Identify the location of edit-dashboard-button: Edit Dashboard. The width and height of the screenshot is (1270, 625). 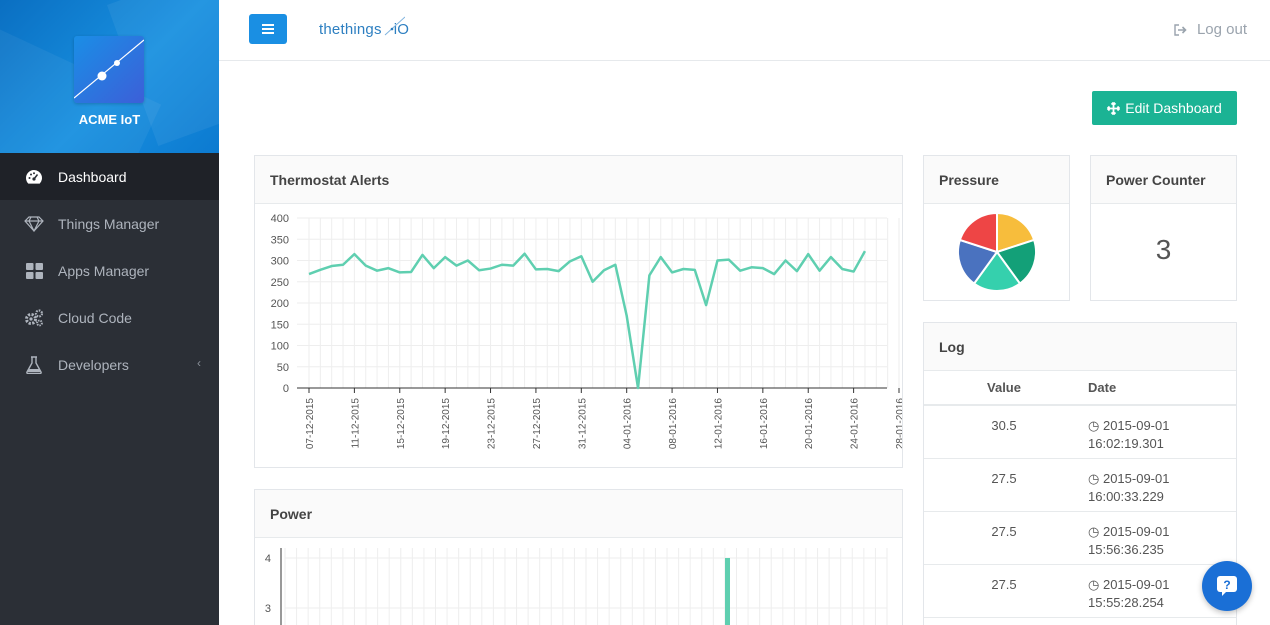
(1164, 108).